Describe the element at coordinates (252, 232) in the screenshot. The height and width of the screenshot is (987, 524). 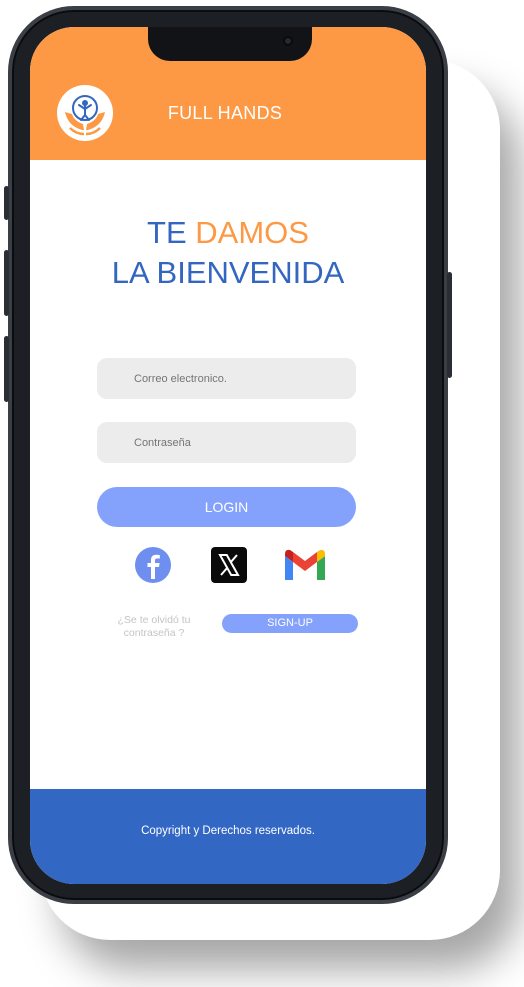
I see `welcome-accent: DAMOS` at that location.